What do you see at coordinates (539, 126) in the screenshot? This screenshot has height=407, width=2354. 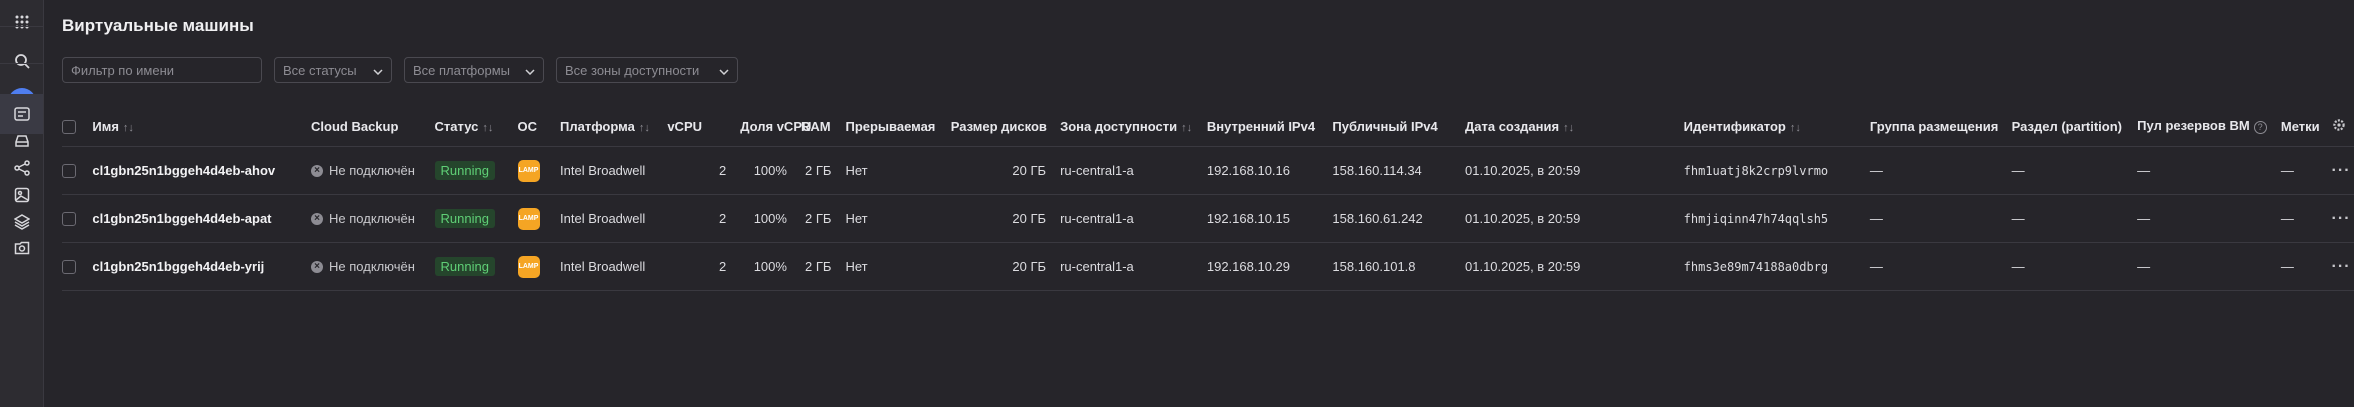 I see `col-os: ОС` at bounding box center [539, 126].